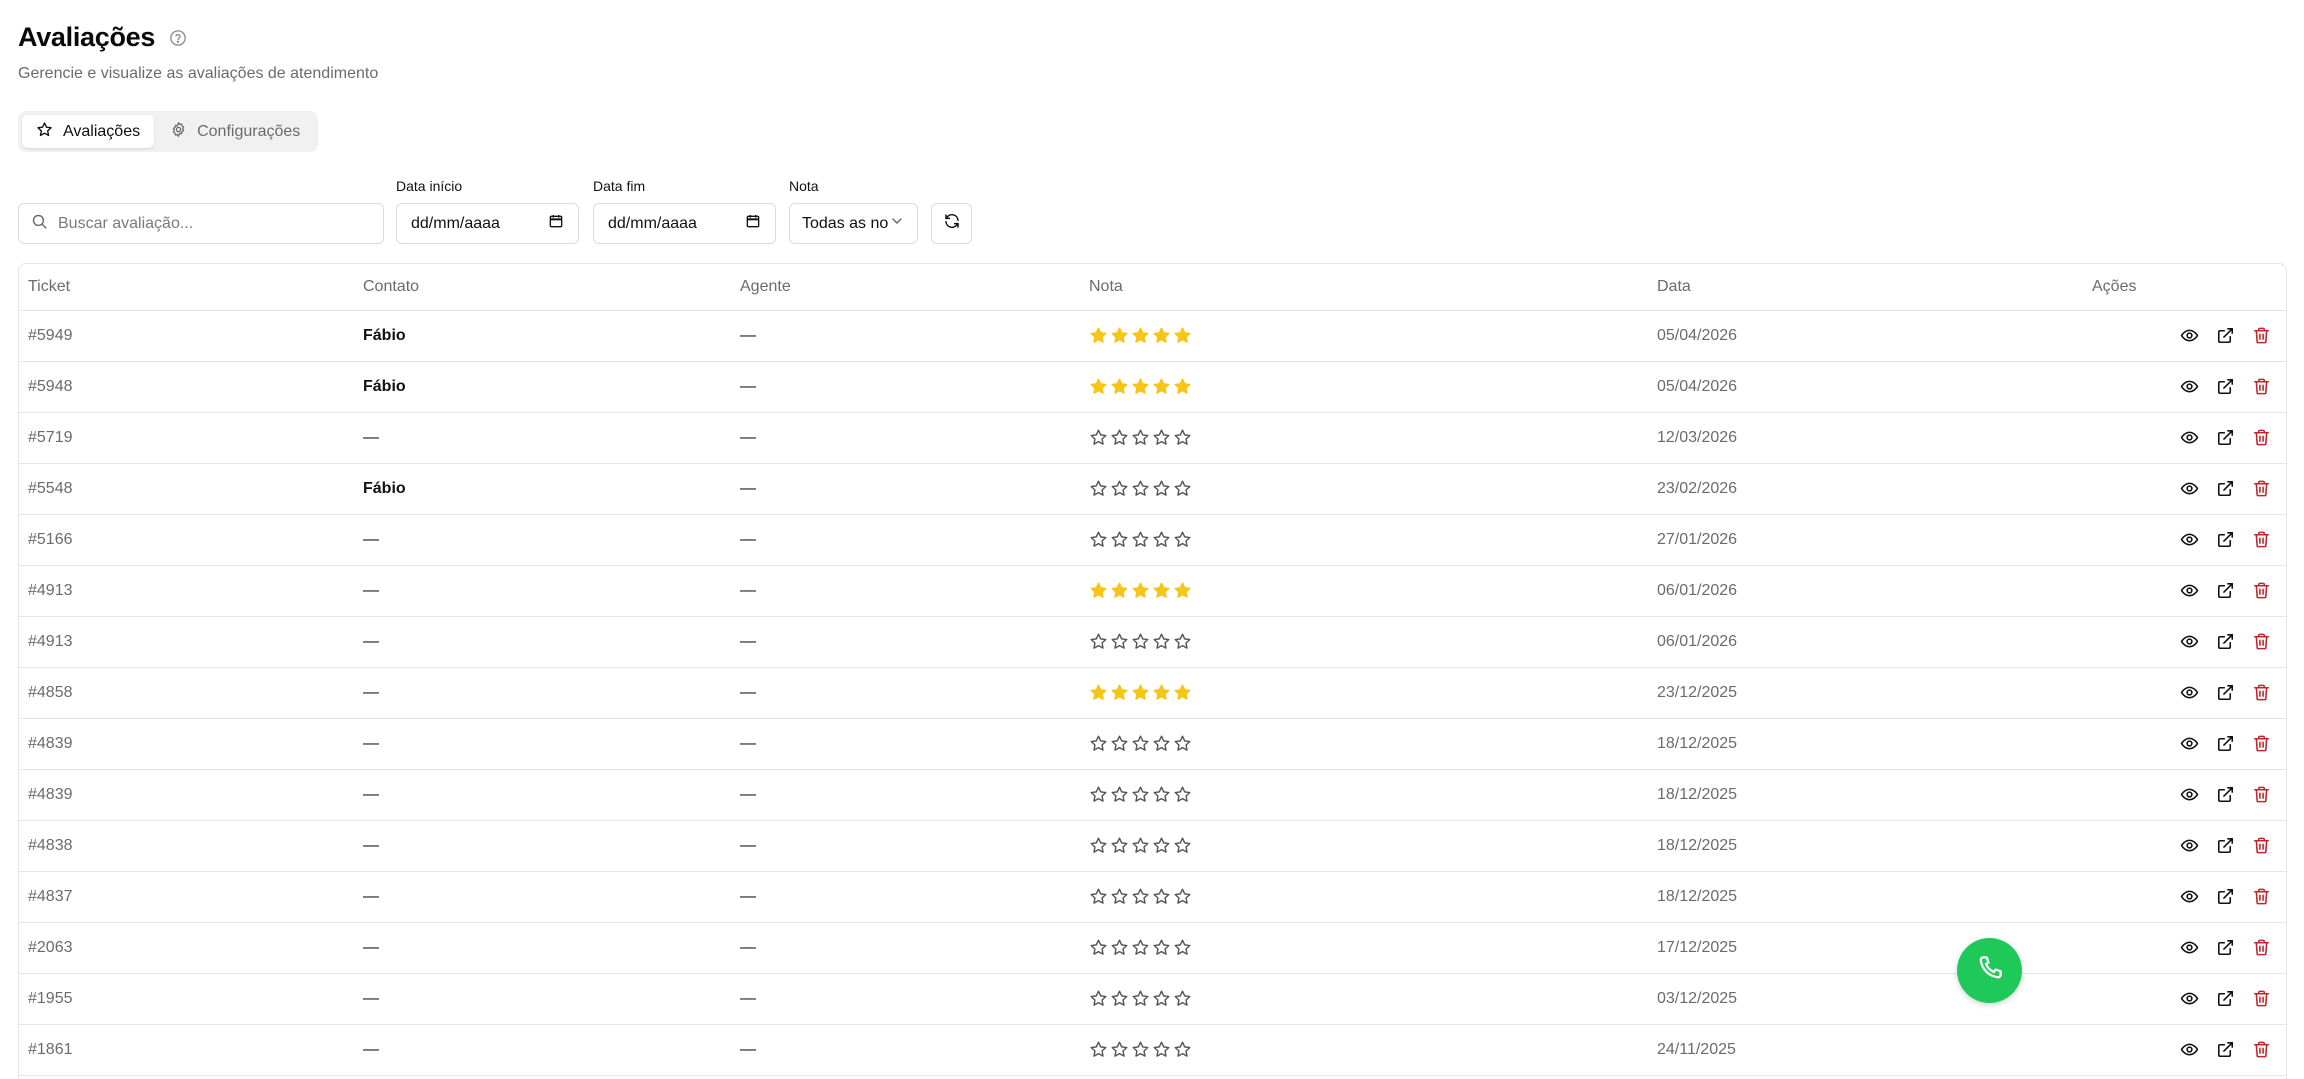 The height and width of the screenshot is (1079, 2304). I want to click on tab-configuracoes: Configurações, so click(235, 131).